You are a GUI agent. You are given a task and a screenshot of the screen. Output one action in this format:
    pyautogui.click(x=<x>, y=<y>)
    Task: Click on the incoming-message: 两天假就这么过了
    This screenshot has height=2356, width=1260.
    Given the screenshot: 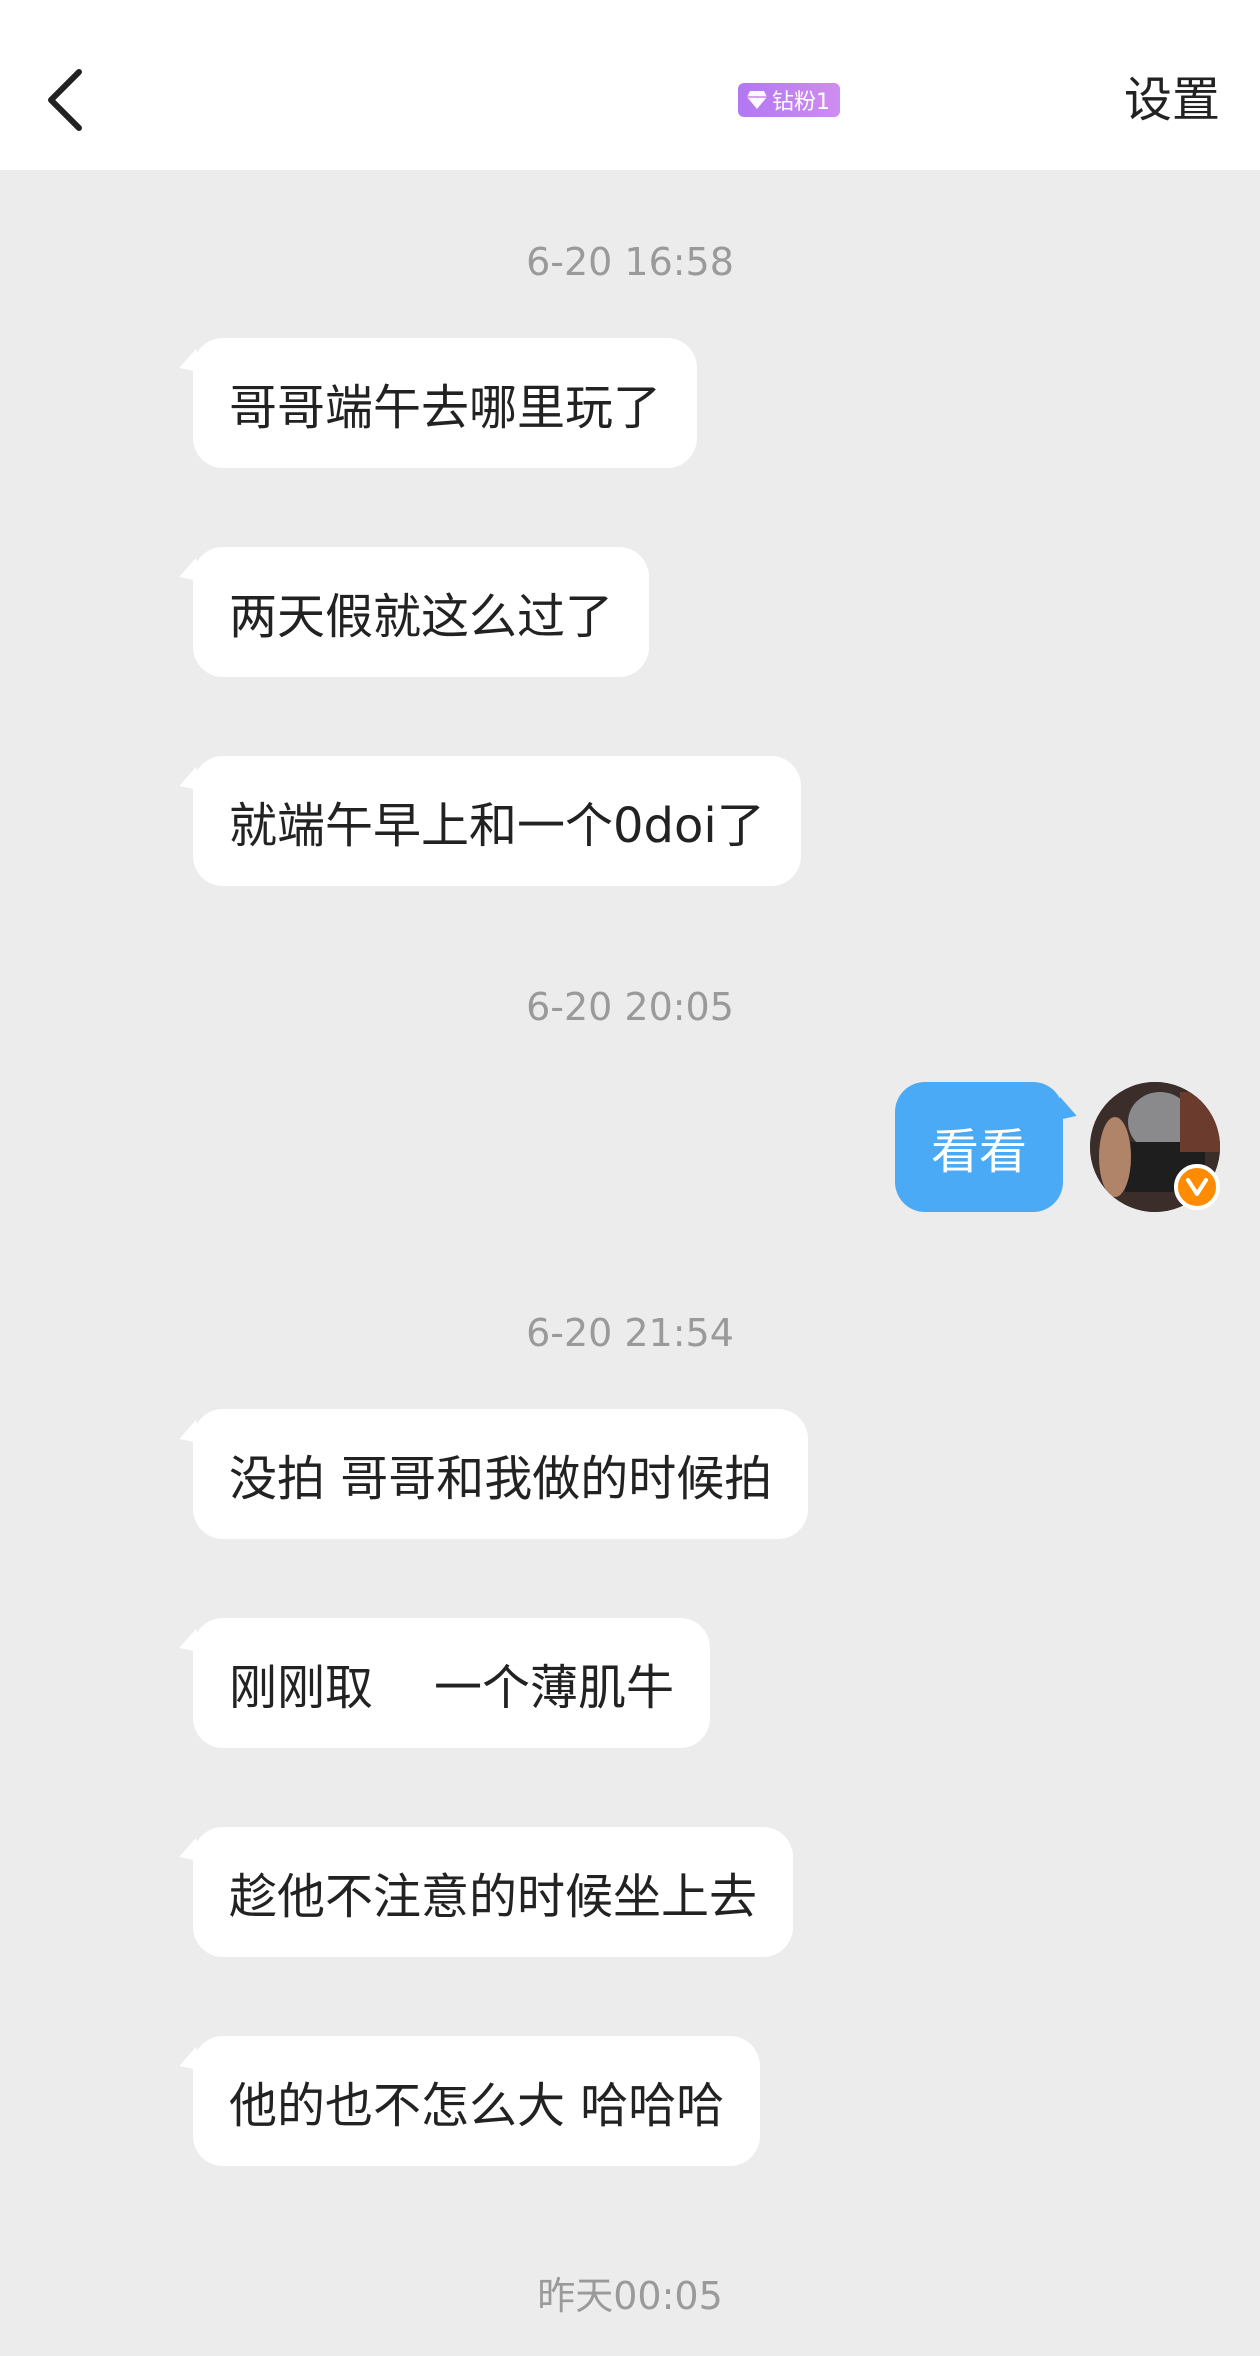 What is the action you would take?
    pyautogui.click(x=421, y=612)
    